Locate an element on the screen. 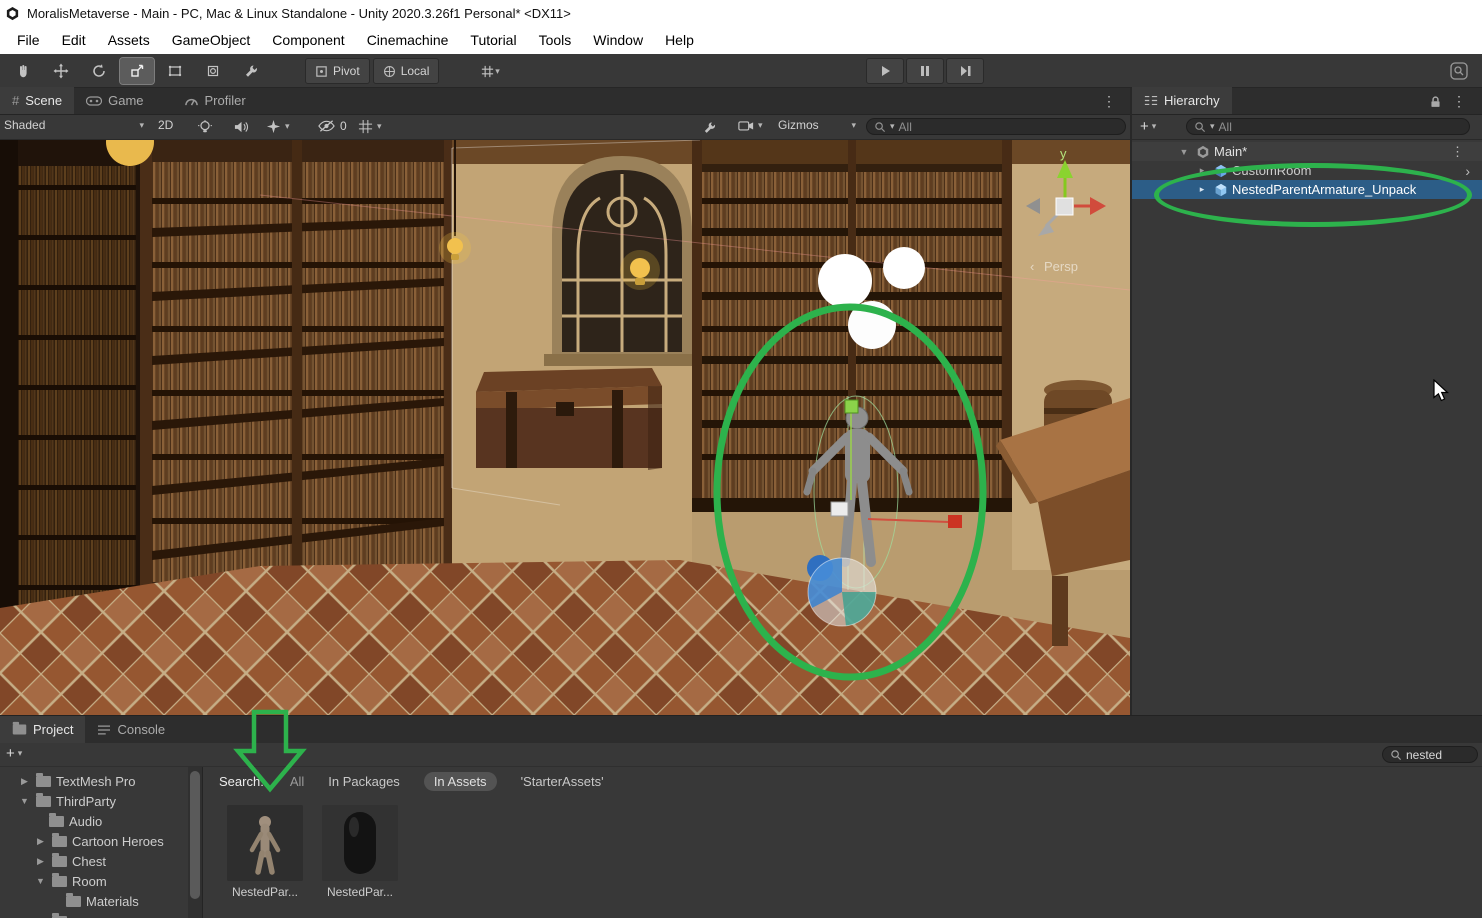  scene-audio-icon is located at coordinates (241, 127).